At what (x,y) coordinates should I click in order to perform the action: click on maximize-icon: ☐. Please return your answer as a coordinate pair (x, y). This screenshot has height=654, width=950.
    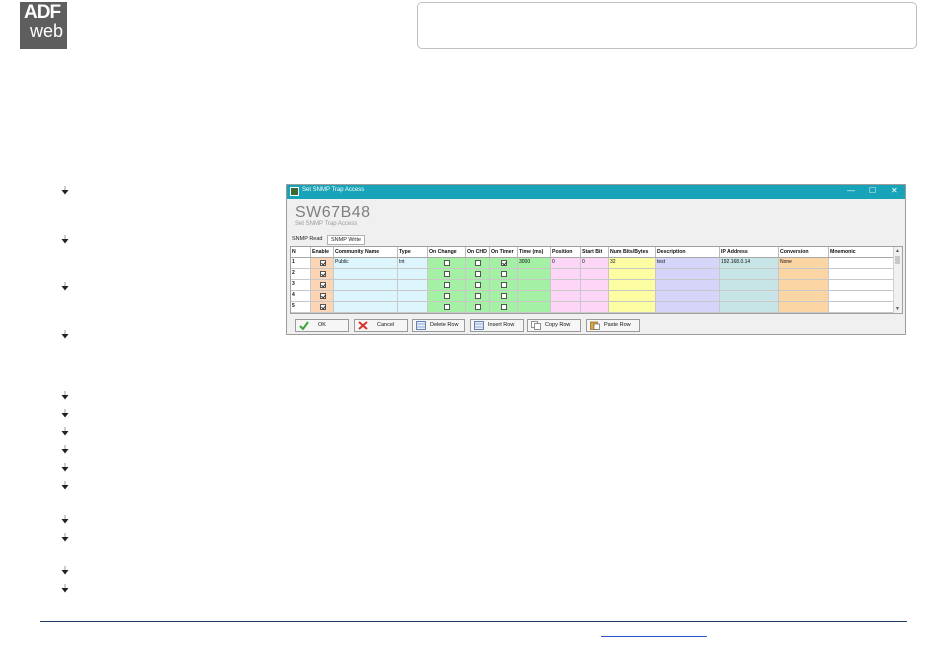
    Looking at the image, I should click on (872, 190).